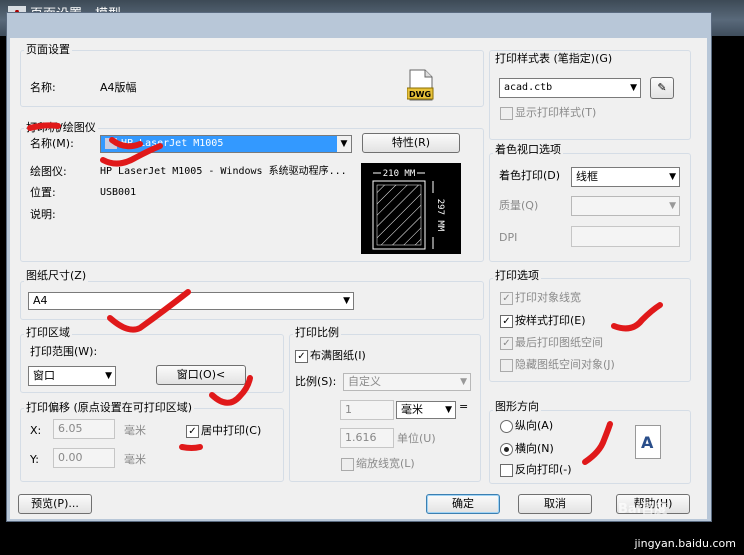 The image size is (744, 555). Describe the element at coordinates (643, 509) in the screenshot. I see `baidu-logo-watermark: Bai百度` at that location.